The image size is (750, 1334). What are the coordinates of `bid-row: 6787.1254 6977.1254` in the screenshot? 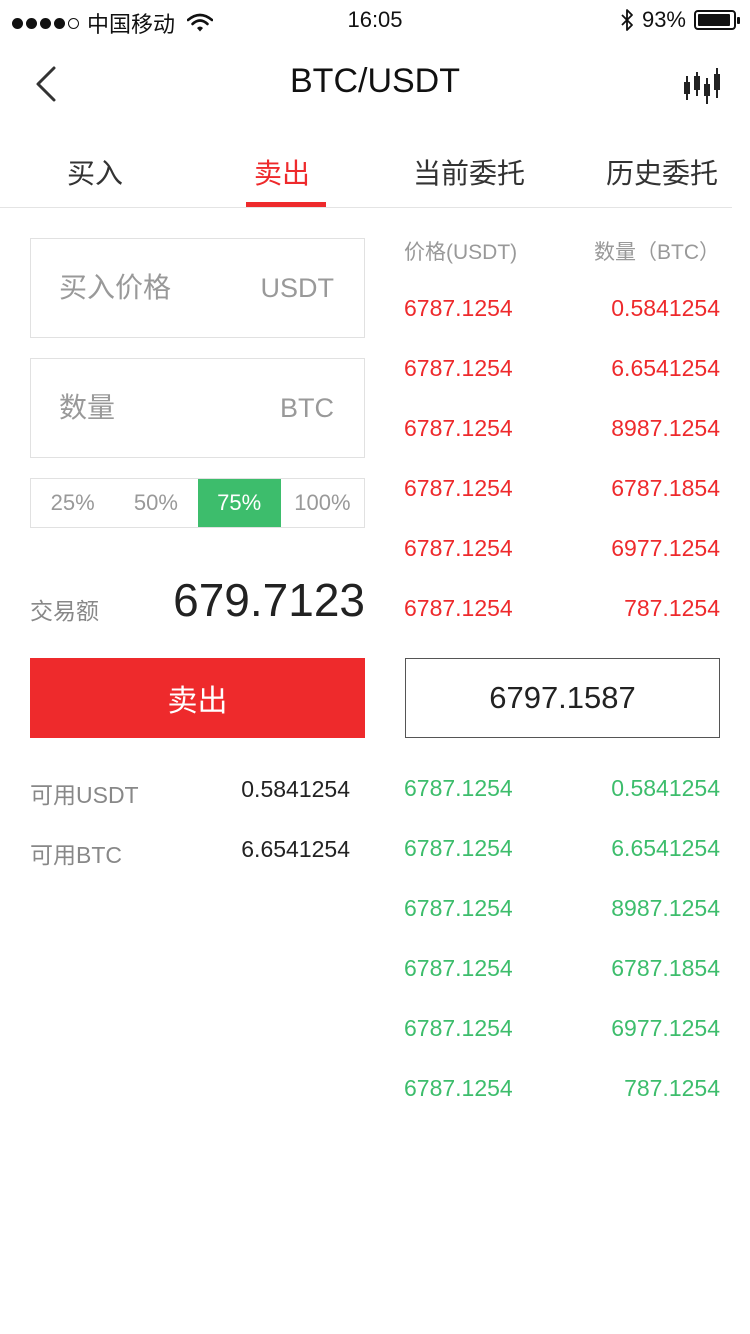 It's located at (562, 1045).